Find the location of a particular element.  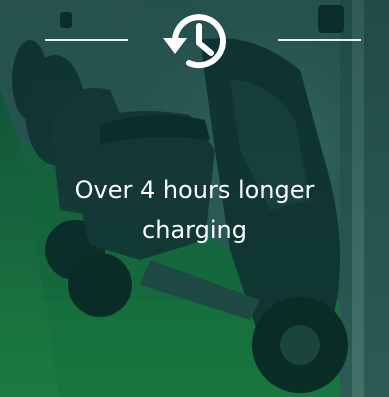

history-clock-icon is located at coordinates (194, 41).